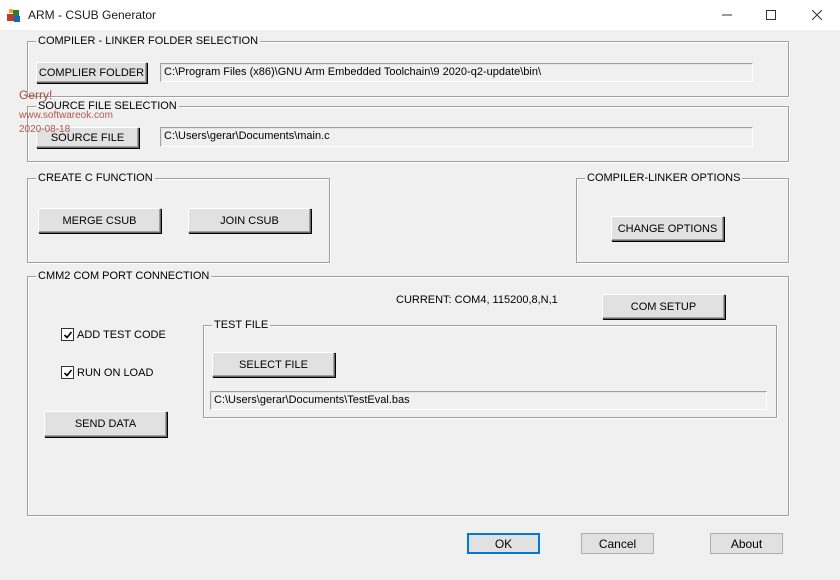  I want to click on about-button: About, so click(746, 543).